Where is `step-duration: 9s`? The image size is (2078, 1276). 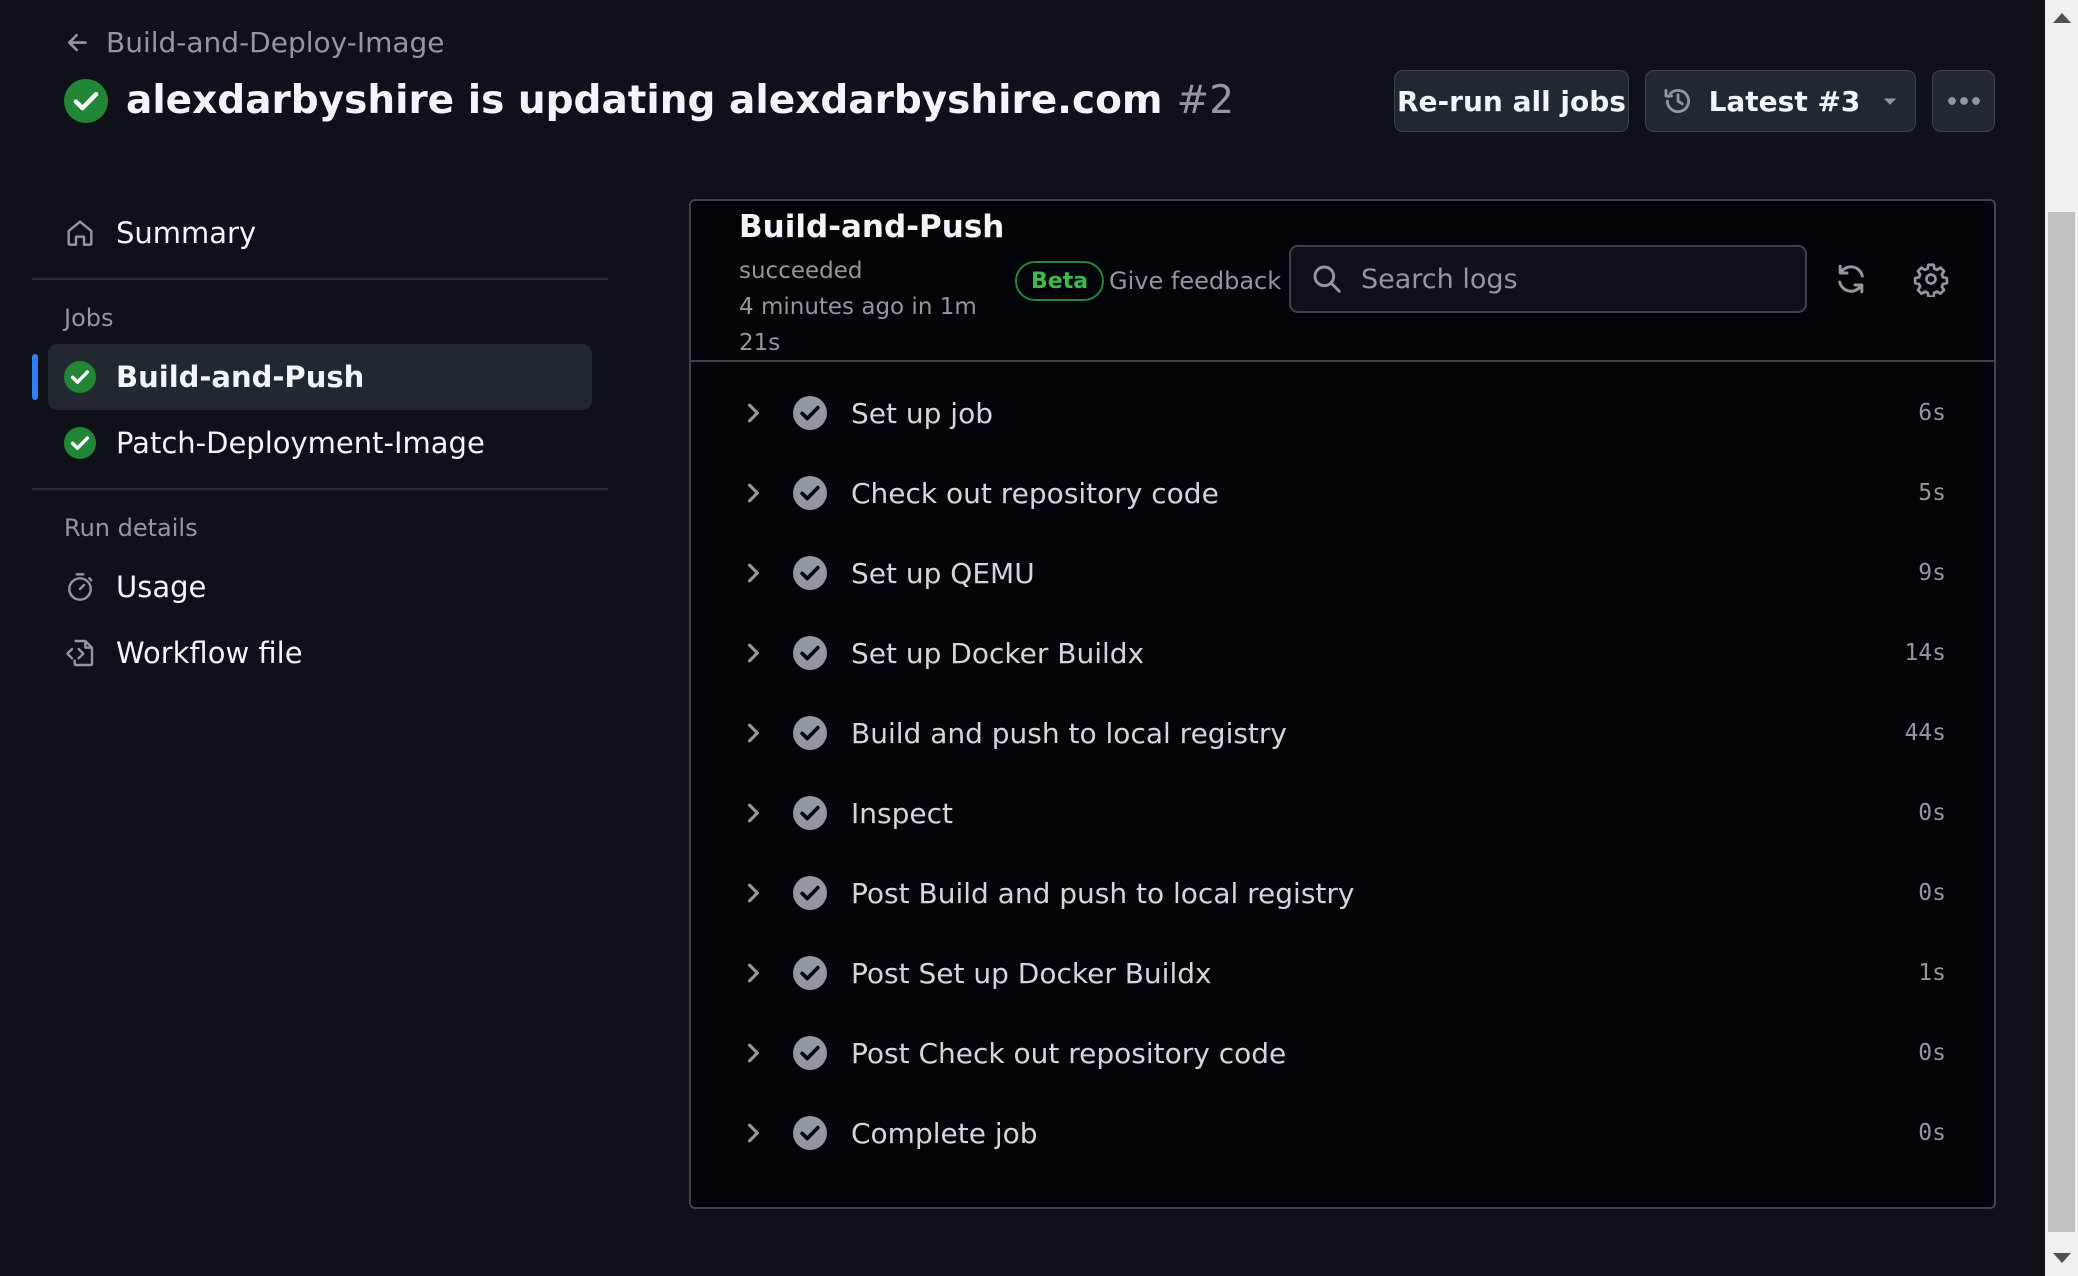 step-duration: 9s is located at coordinates (1932, 573).